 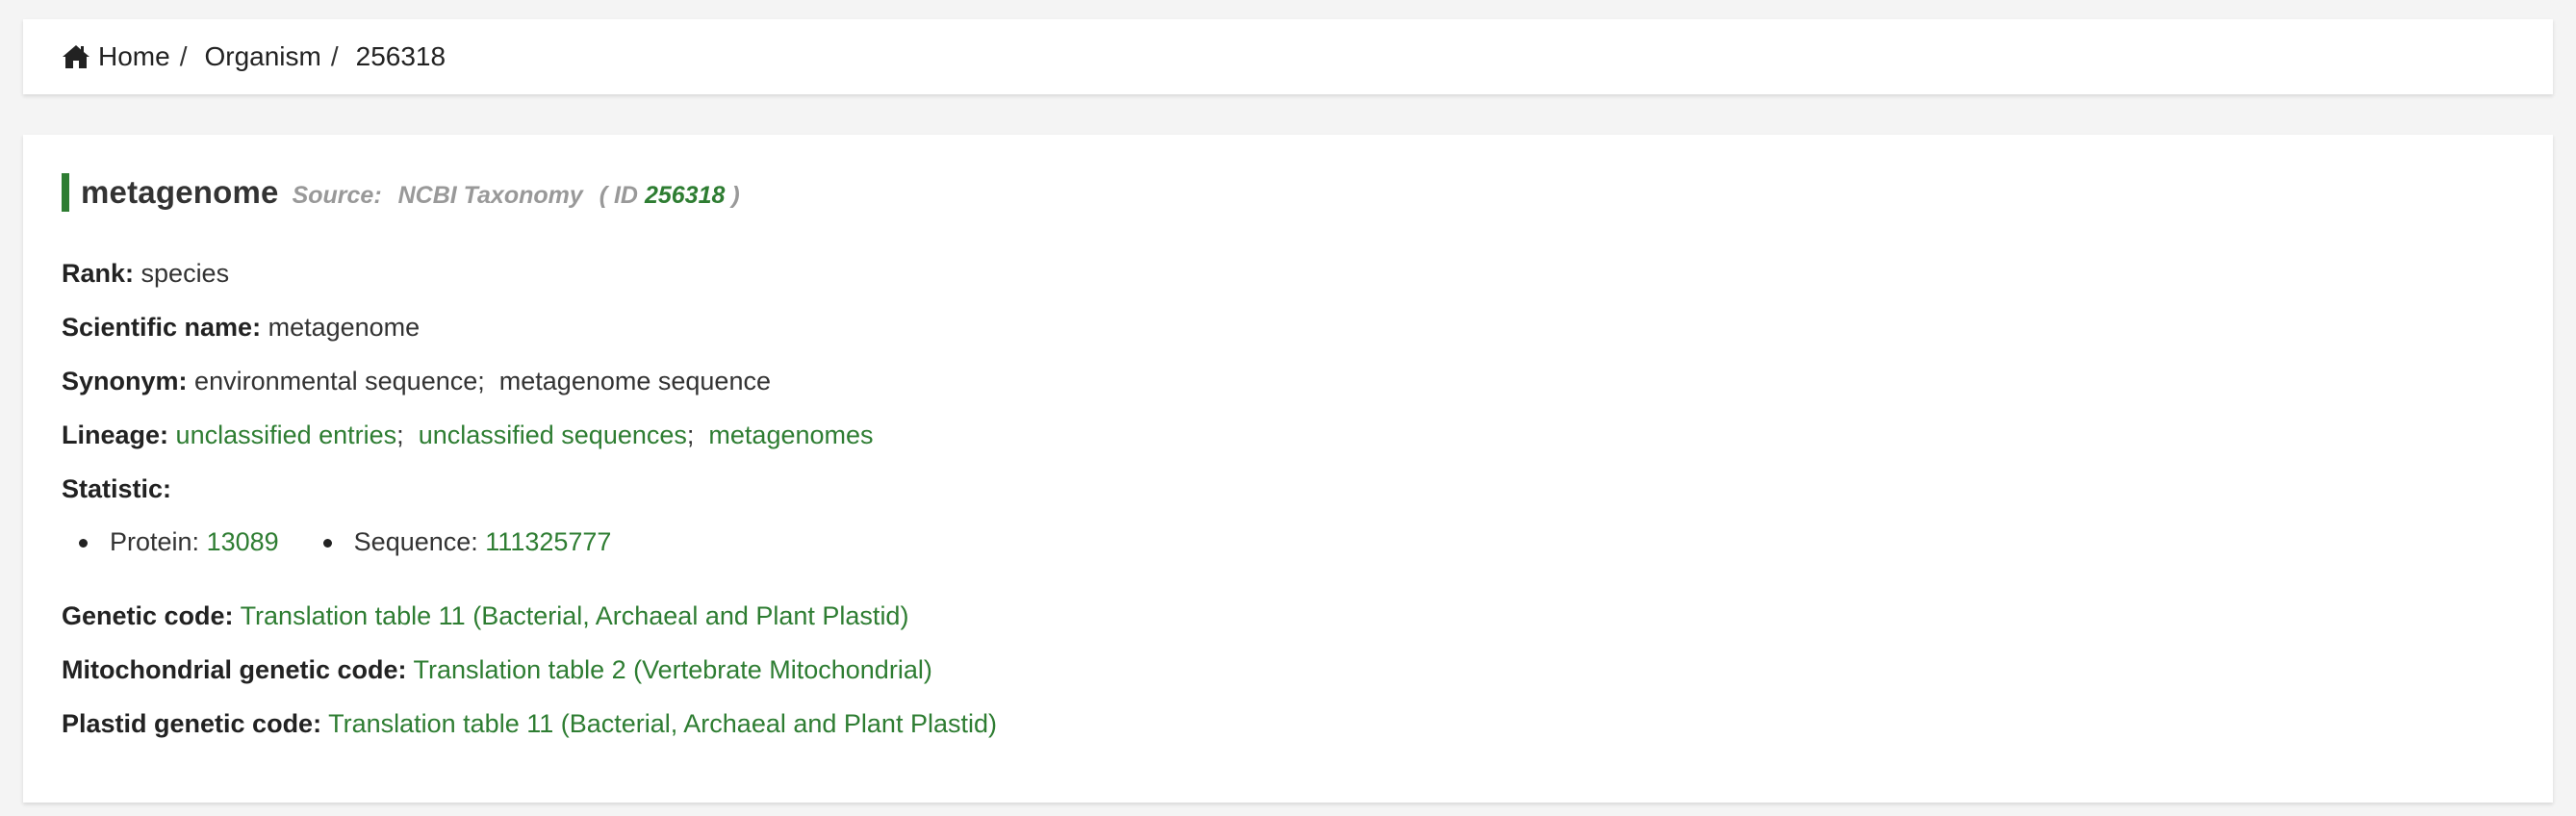 I want to click on lineage-link: unclassified entries, so click(x=286, y=435).